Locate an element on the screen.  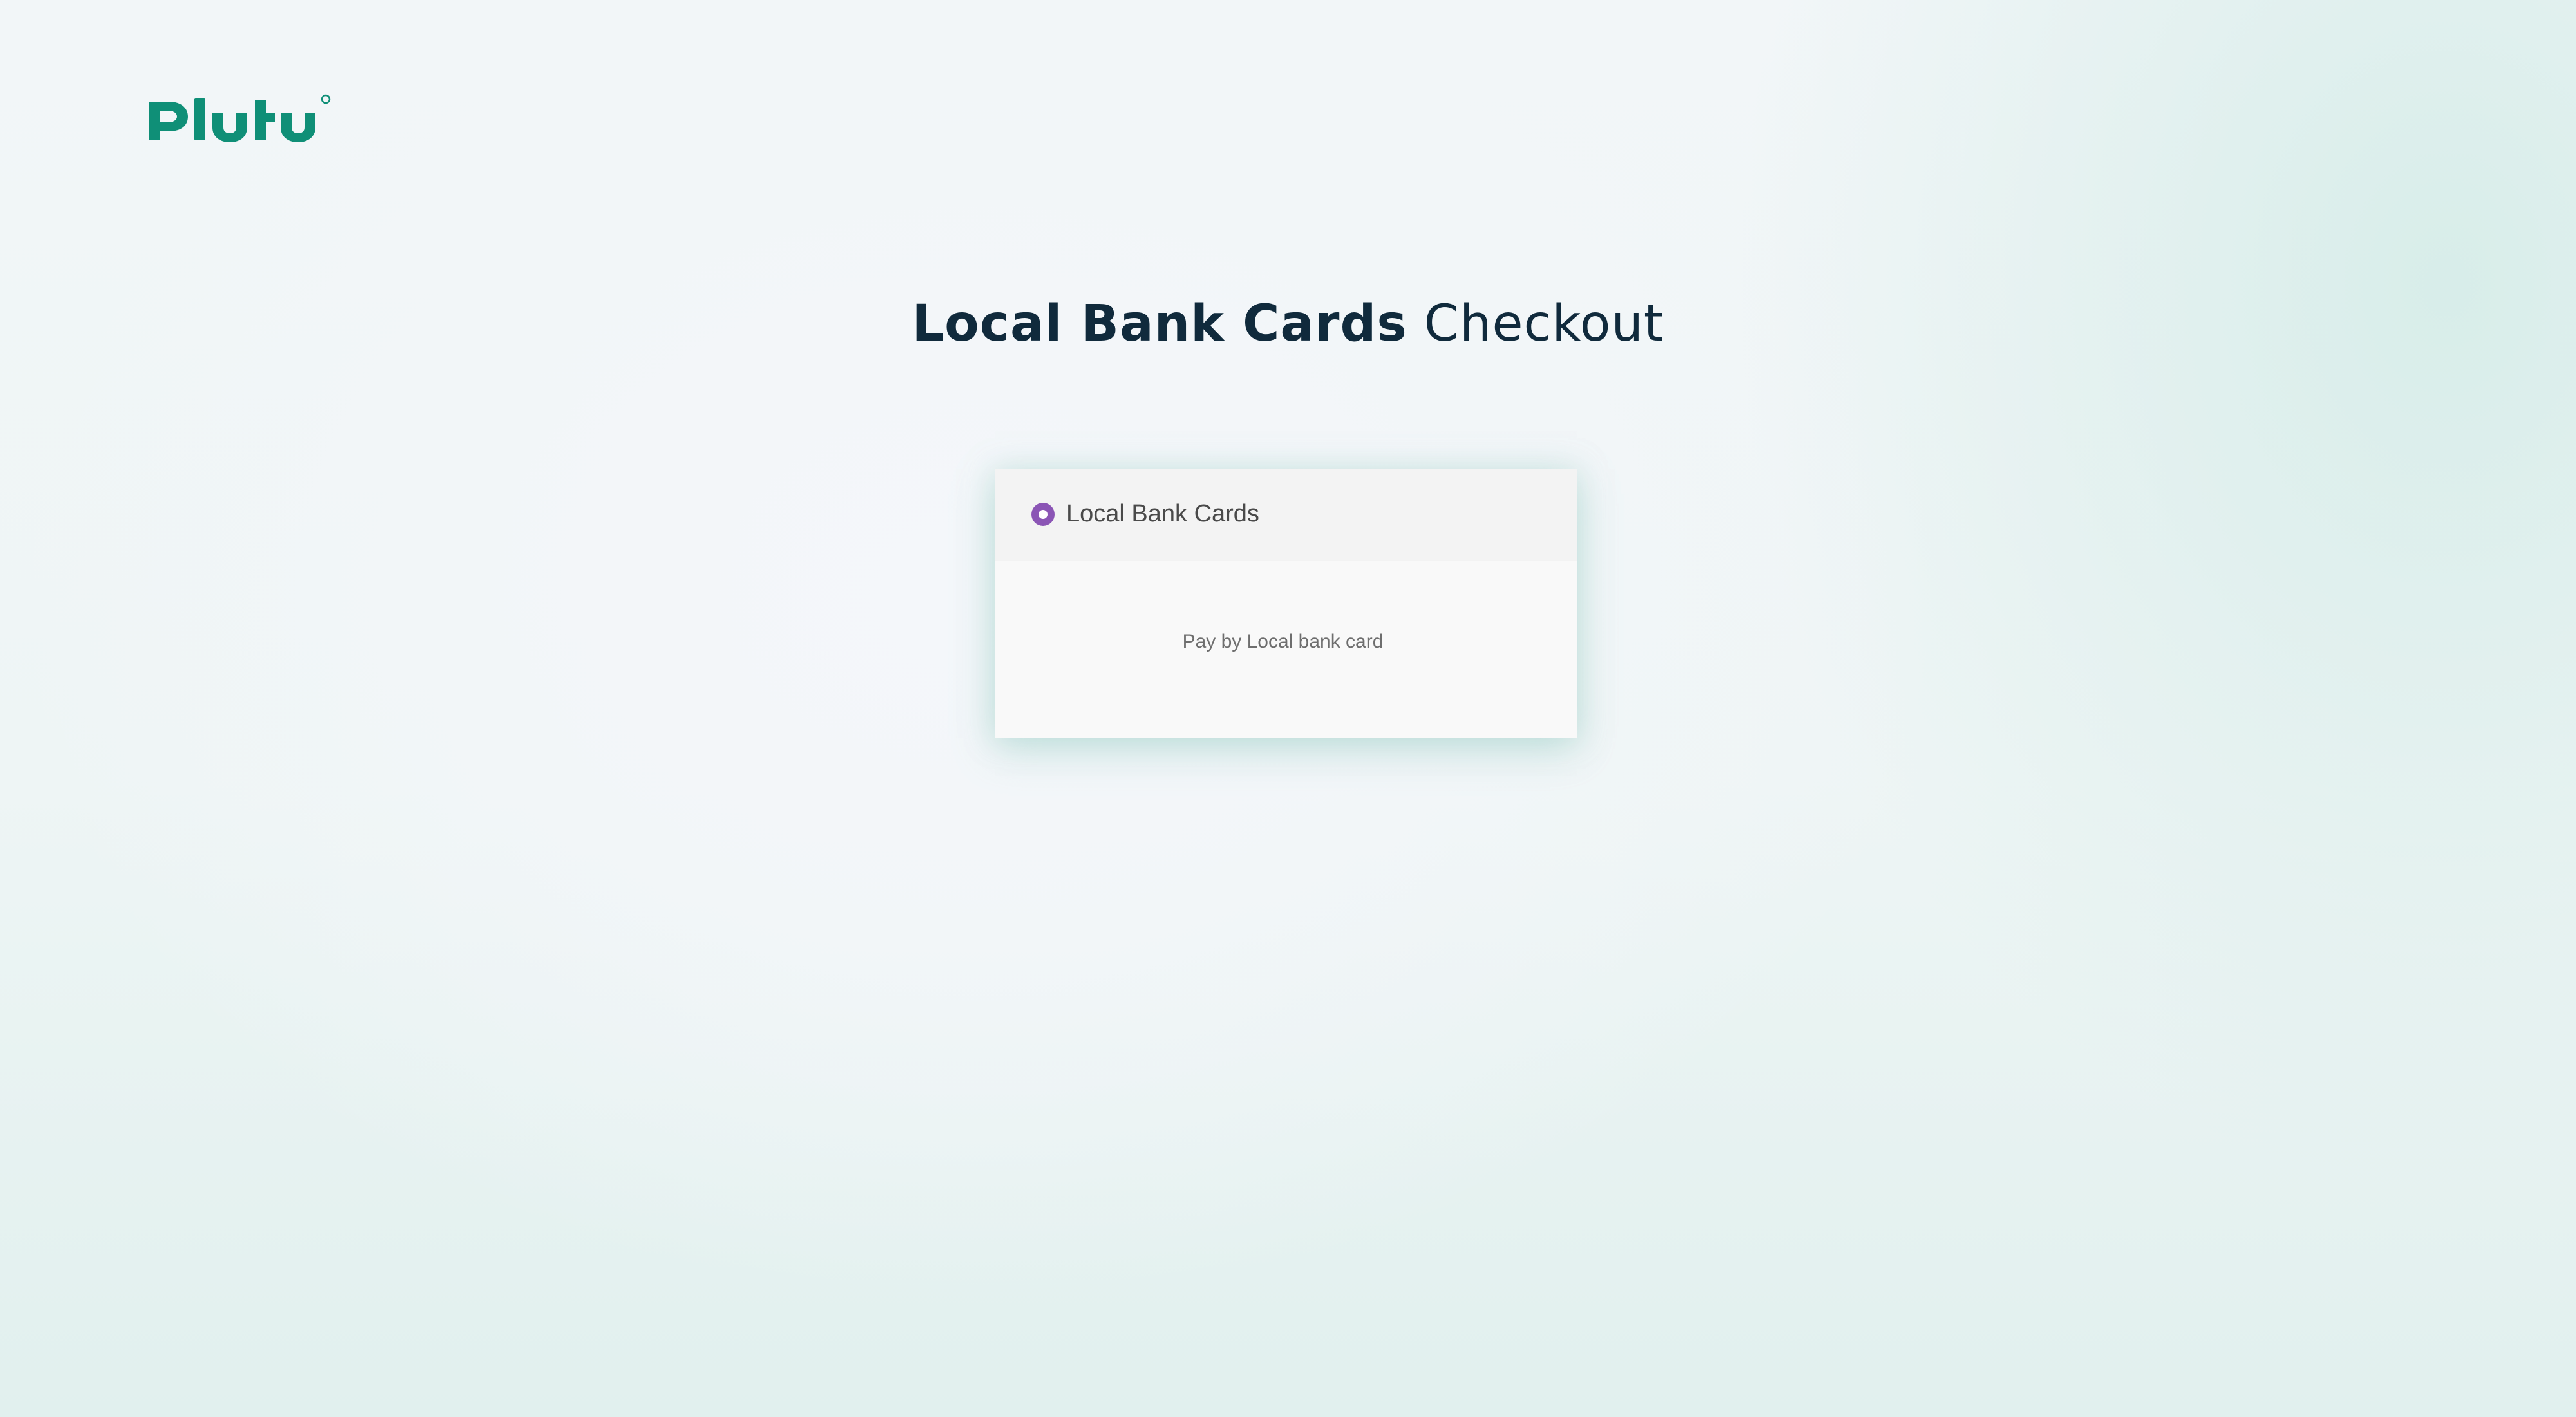
page-title: Local Bank Cards Checkout is located at coordinates (1288, 323).